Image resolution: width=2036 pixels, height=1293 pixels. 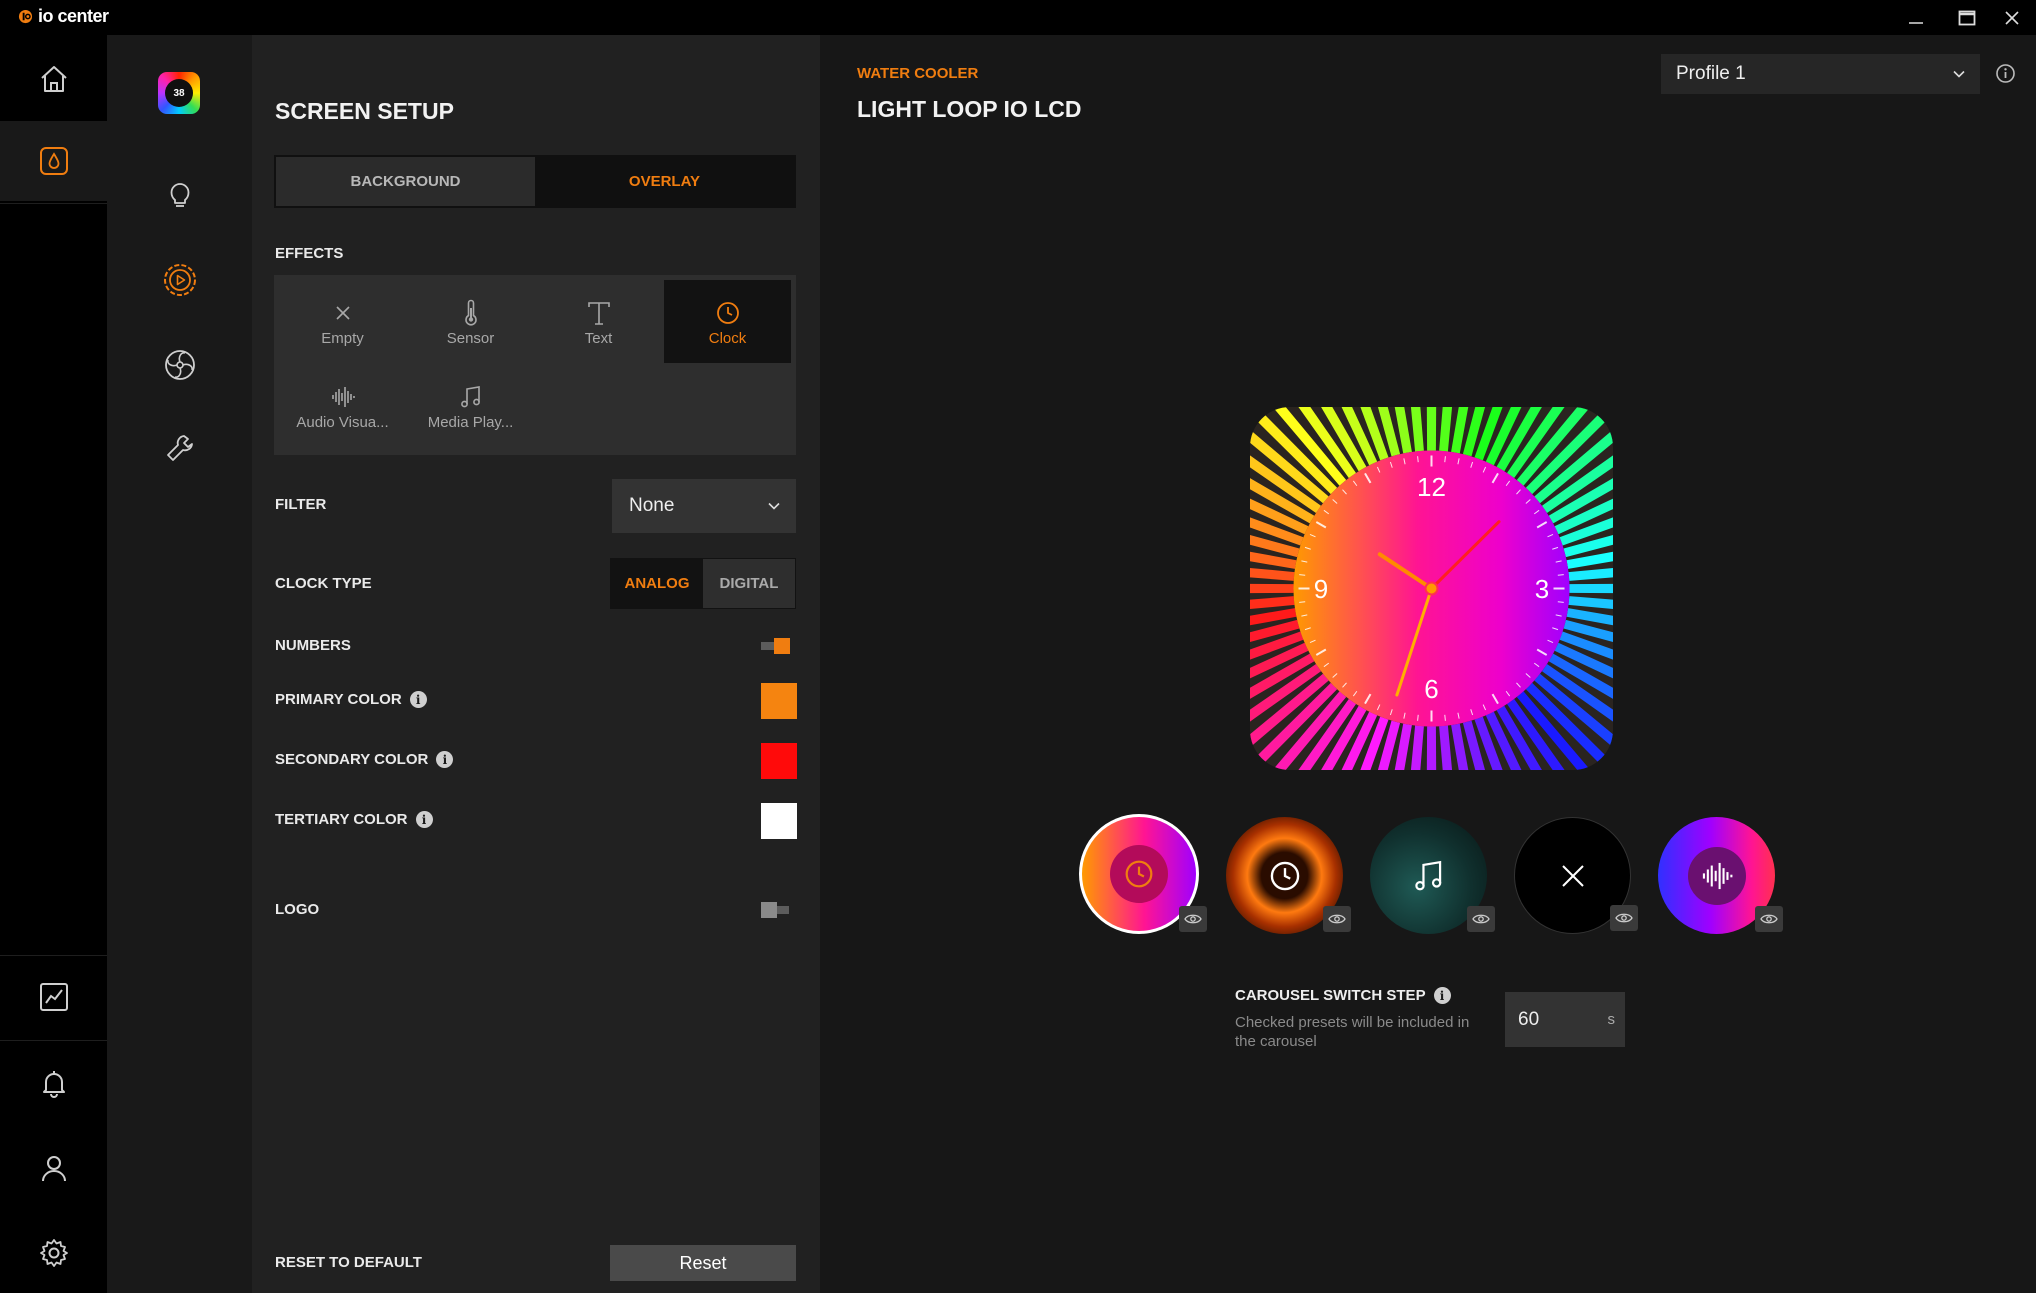 I want to click on preset-empty, so click(x=1576, y=875).